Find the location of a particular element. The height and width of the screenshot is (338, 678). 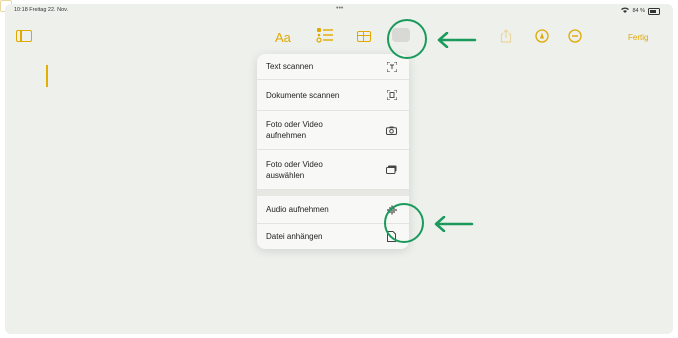

battery-percent: 84 % is located at coordinates (638, 11).